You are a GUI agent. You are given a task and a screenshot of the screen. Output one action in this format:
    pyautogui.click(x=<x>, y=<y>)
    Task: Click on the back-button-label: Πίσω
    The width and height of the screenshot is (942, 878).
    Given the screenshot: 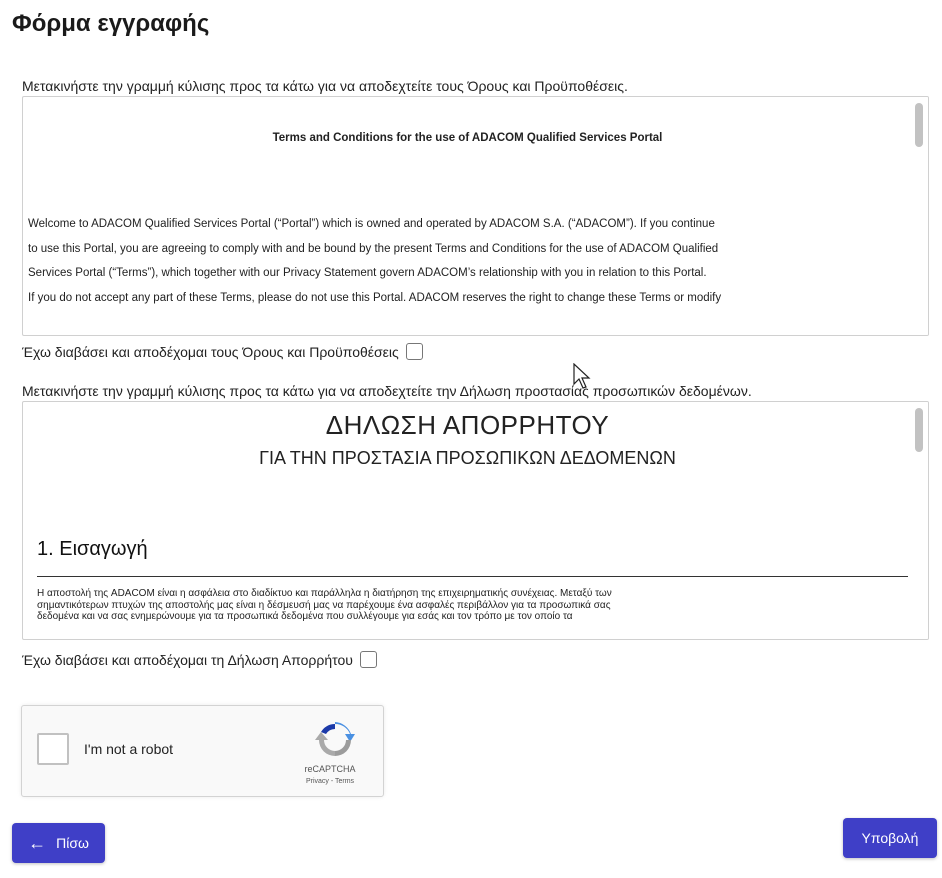 What is the action you would take?
    pyautogui.click(x=72, y=843)
    